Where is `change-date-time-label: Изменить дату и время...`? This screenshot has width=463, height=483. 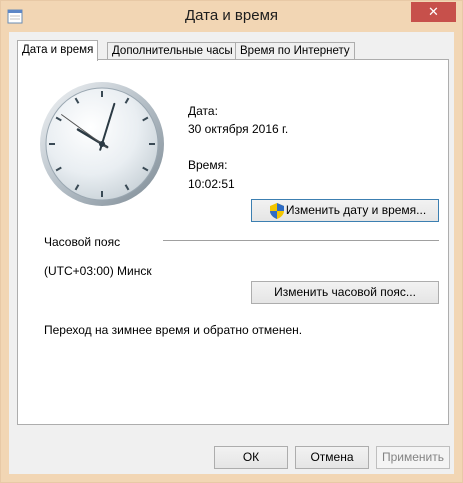
change-date-time-label: Изменить дату и время... is located at coordinates (356, 210).